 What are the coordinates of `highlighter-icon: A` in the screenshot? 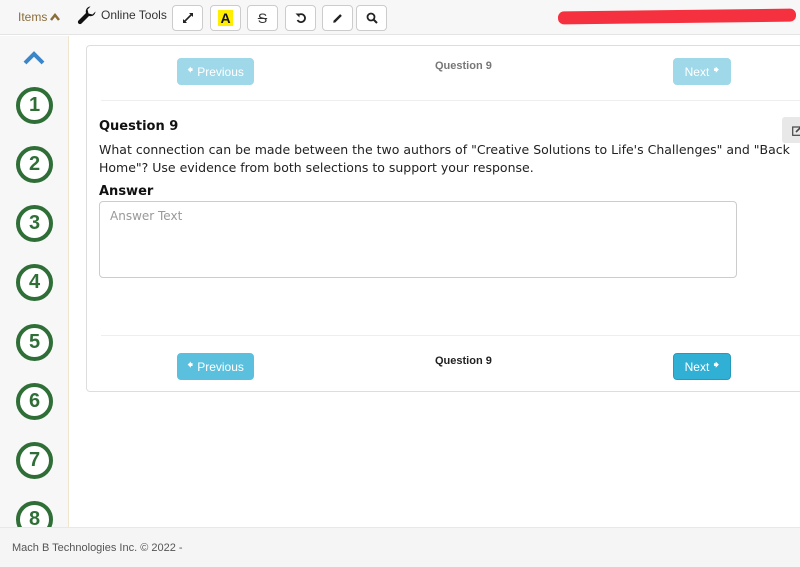 It's located at (225, 18).